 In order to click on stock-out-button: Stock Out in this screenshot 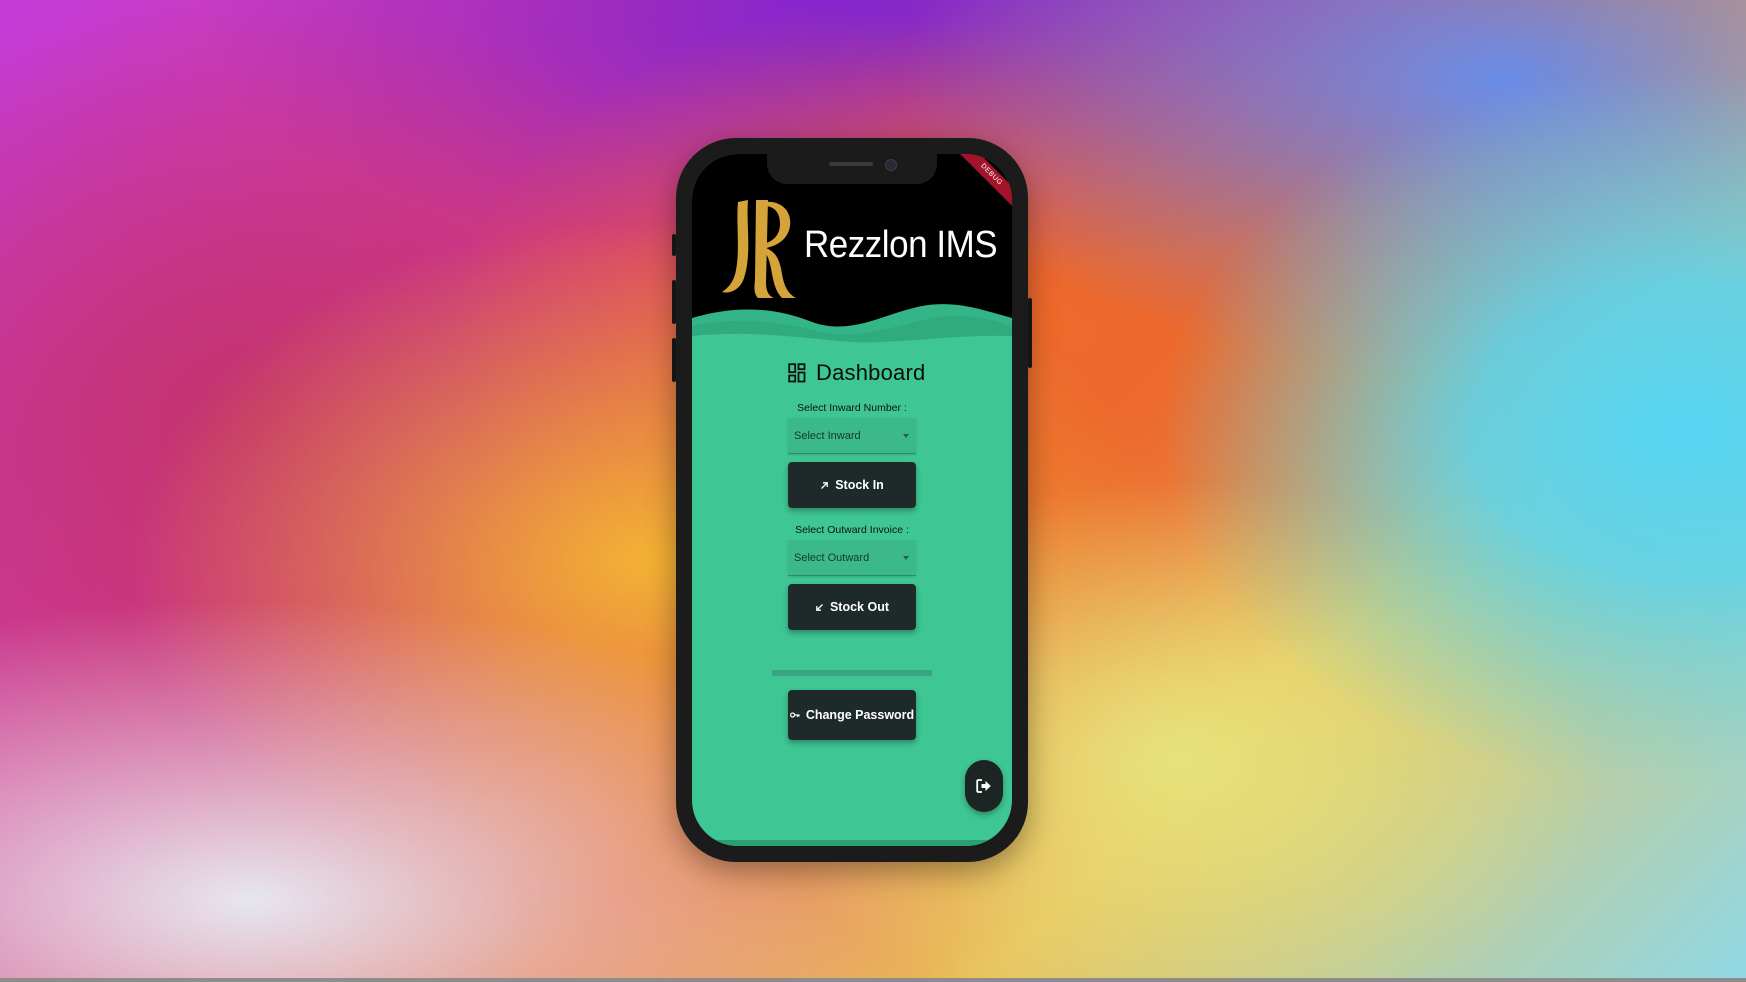, I will do `click(852, 607)`.